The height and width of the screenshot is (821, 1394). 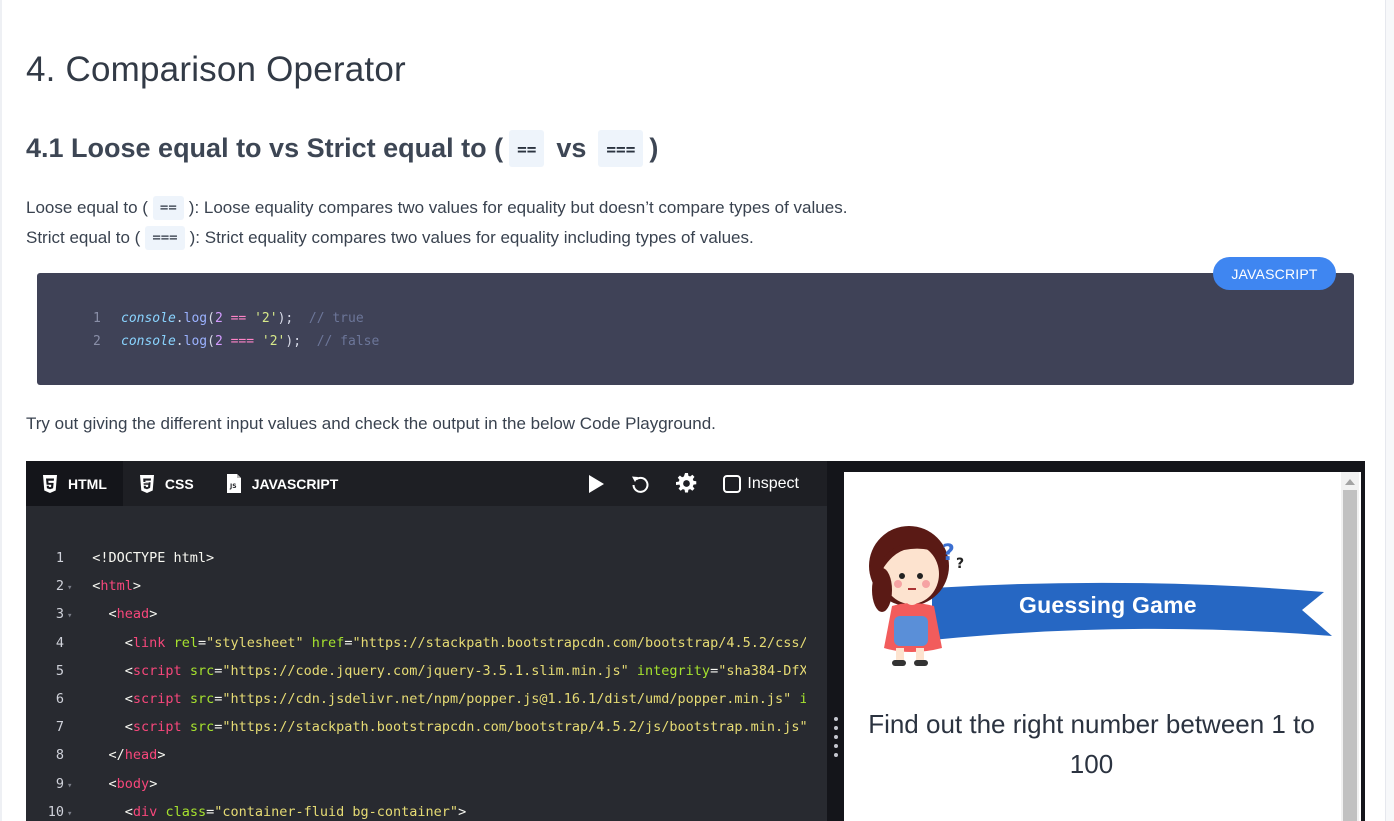 What do you see at coordinates (707, 483) in the screenshot?
I see `editor-tools: Inspect` at bounding box center [707, 483].